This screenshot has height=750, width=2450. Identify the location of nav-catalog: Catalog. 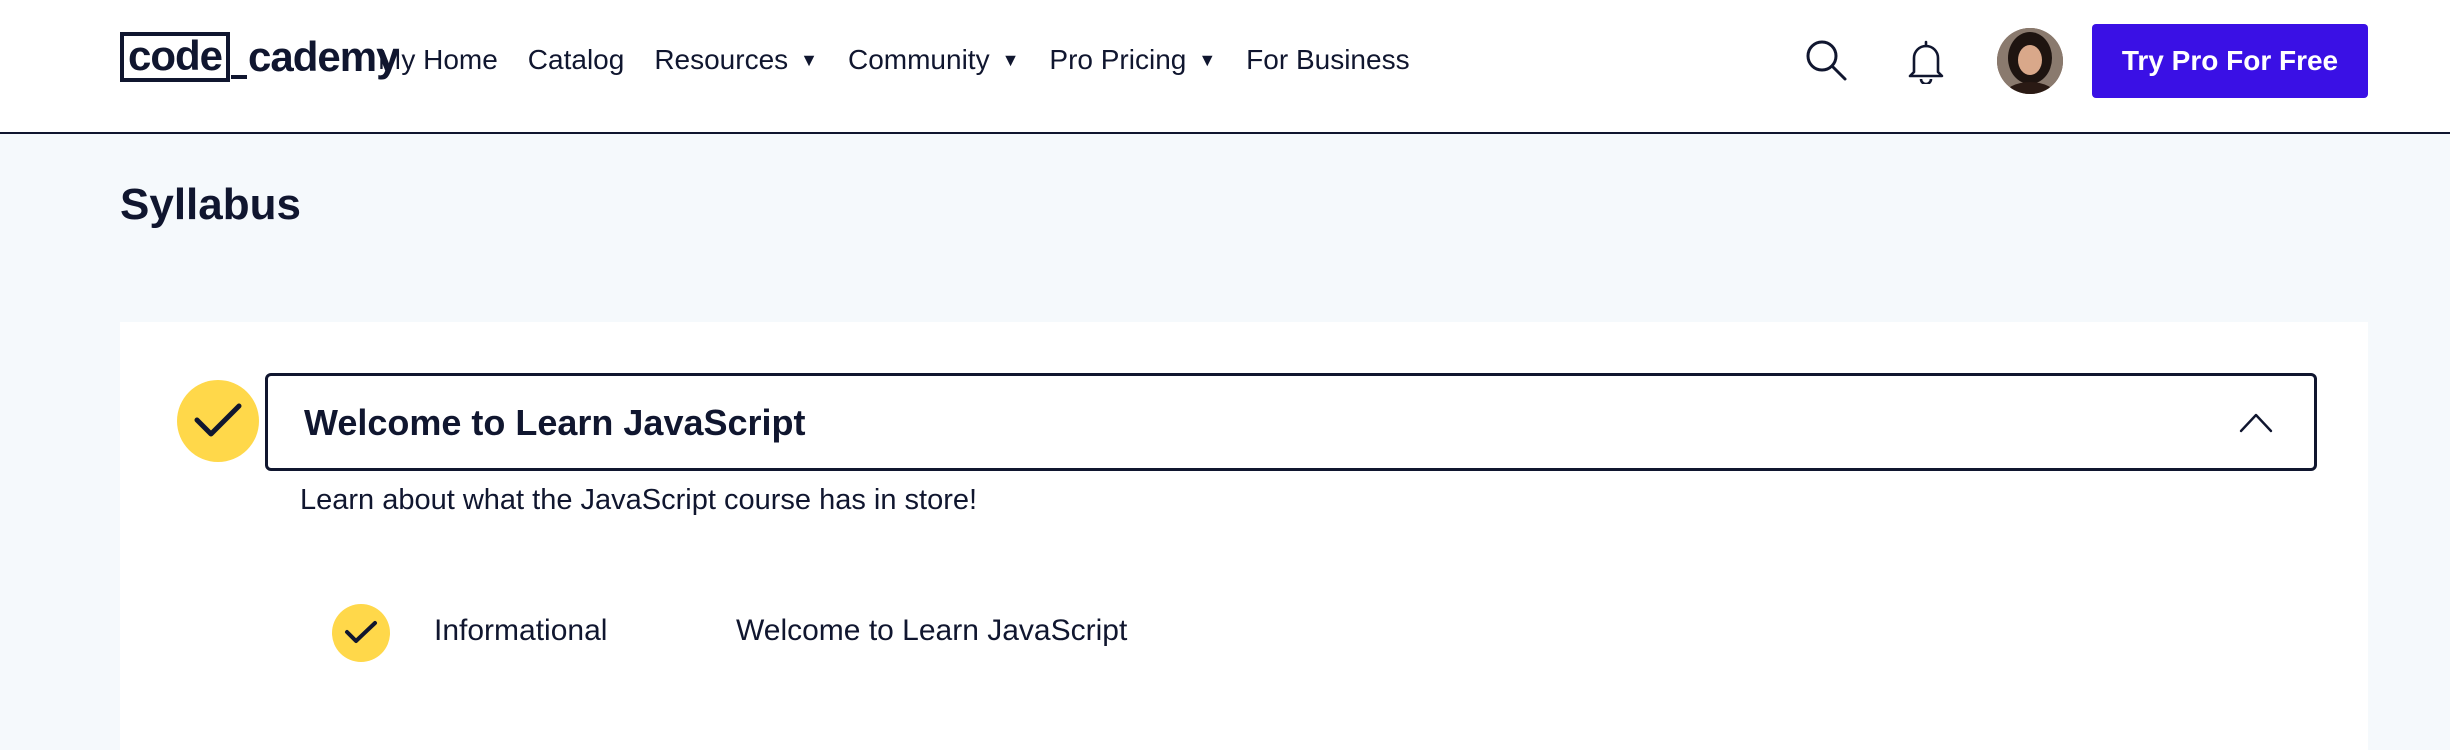
(576, 60).